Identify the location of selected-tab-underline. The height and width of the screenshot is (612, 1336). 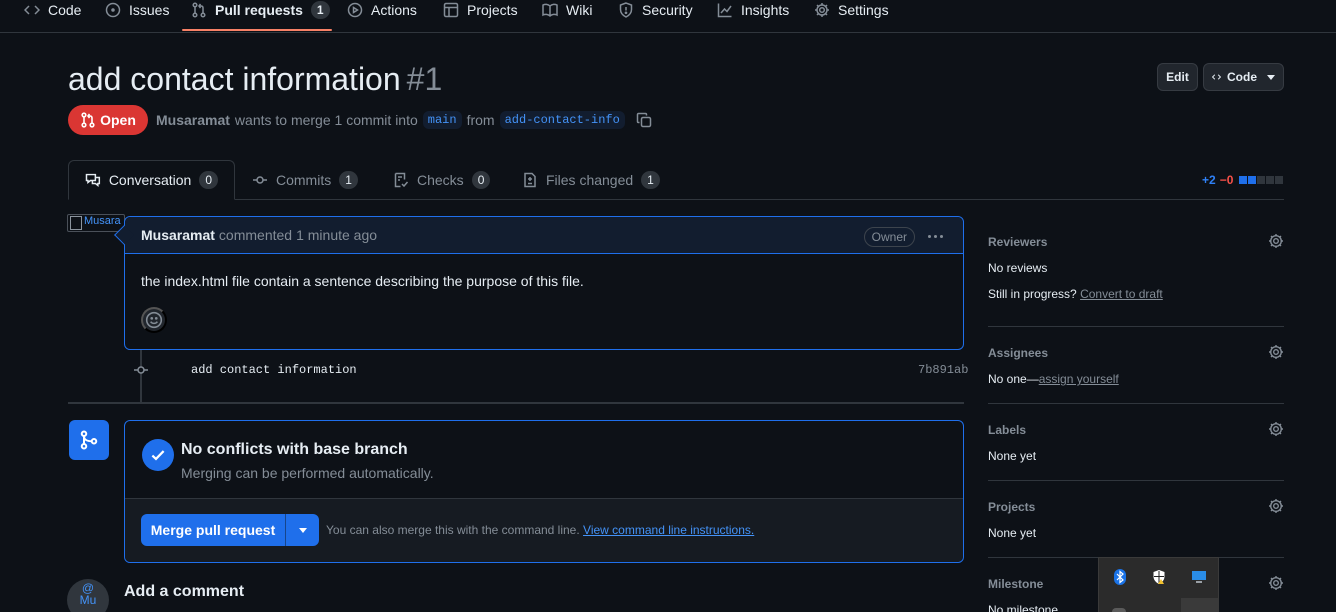
(257, 30).